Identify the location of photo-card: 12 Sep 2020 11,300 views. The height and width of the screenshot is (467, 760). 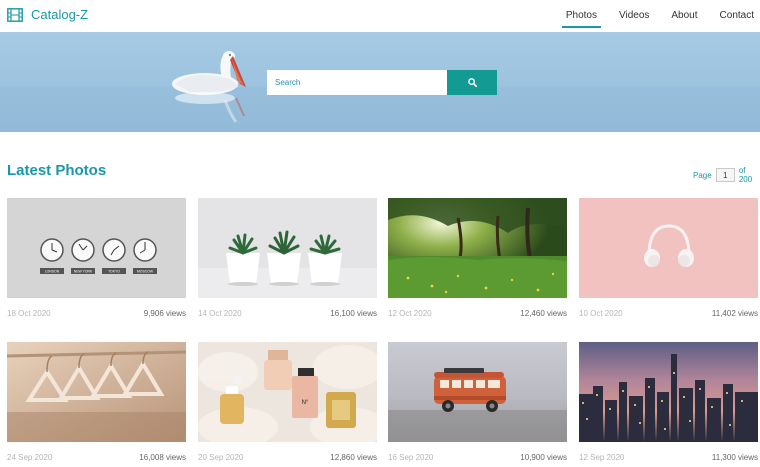
(668, 402).